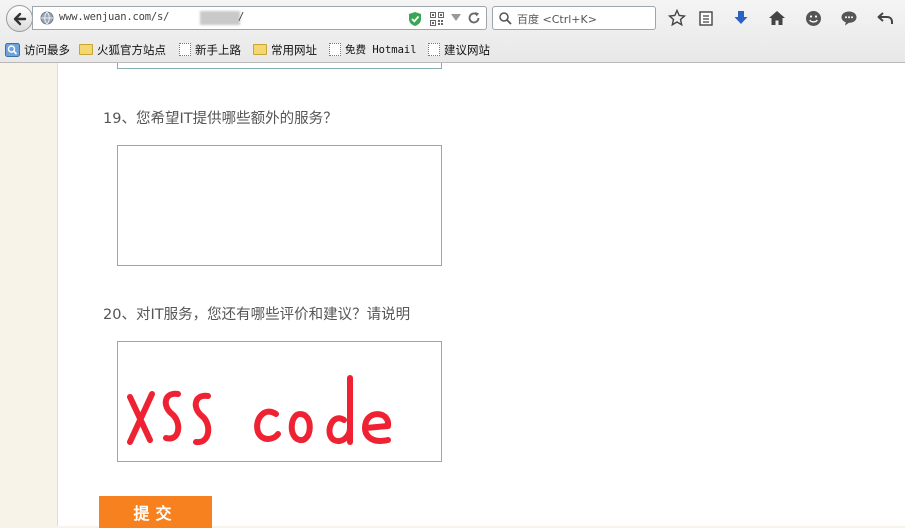  I want to click on downloads-button, so click(741, 18).